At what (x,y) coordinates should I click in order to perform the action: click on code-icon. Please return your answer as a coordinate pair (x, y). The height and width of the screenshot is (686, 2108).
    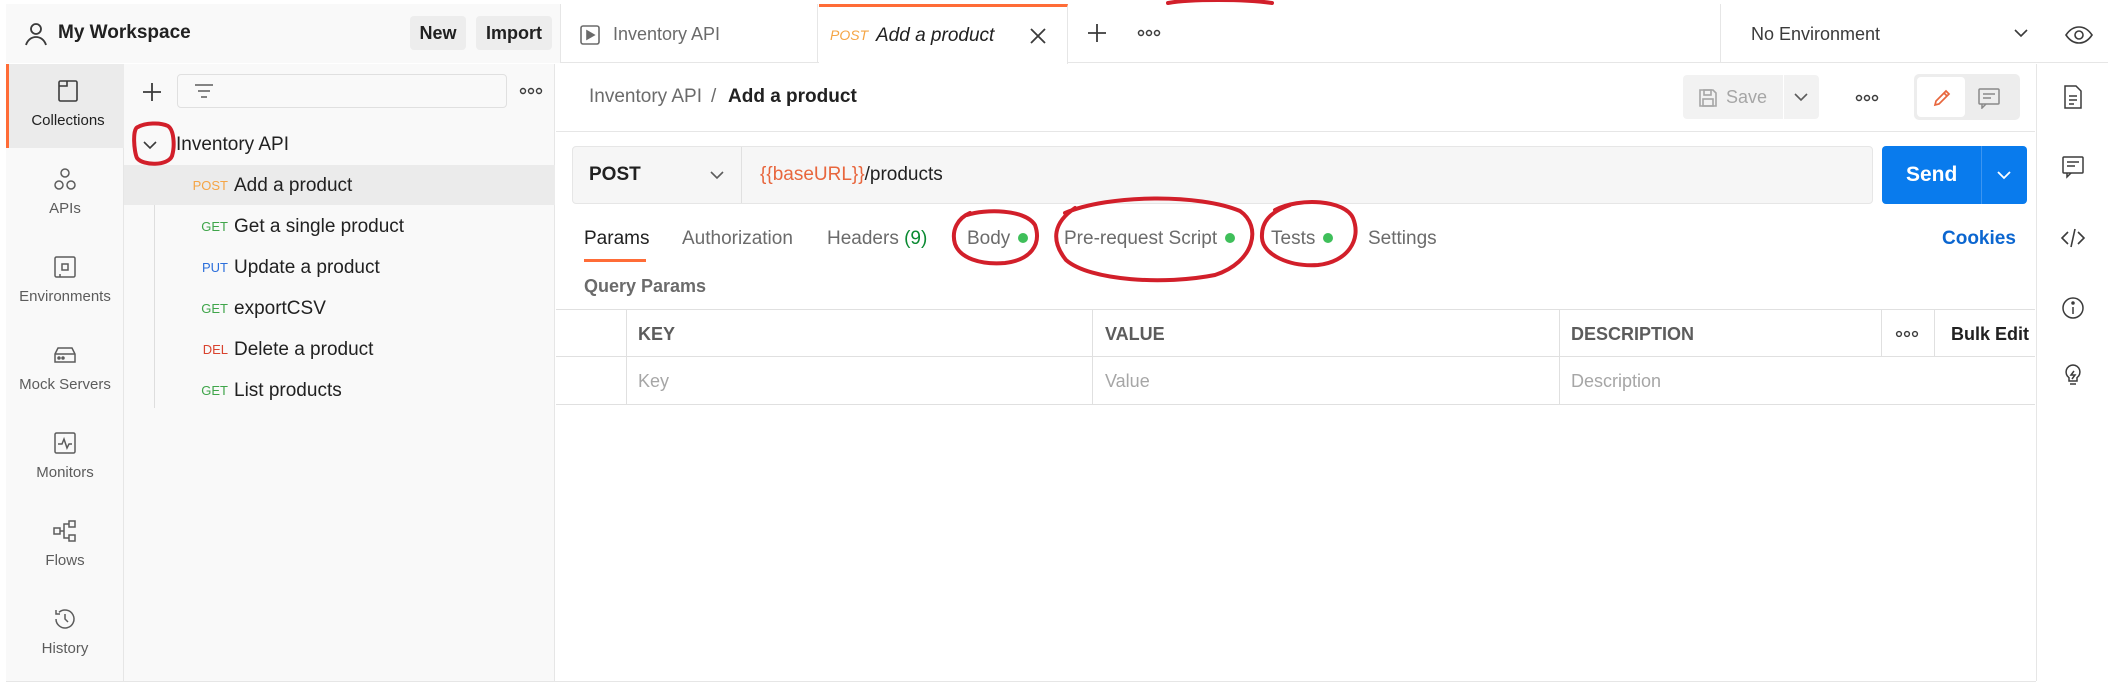
    Looking at the image, I should click on (2073, 238).